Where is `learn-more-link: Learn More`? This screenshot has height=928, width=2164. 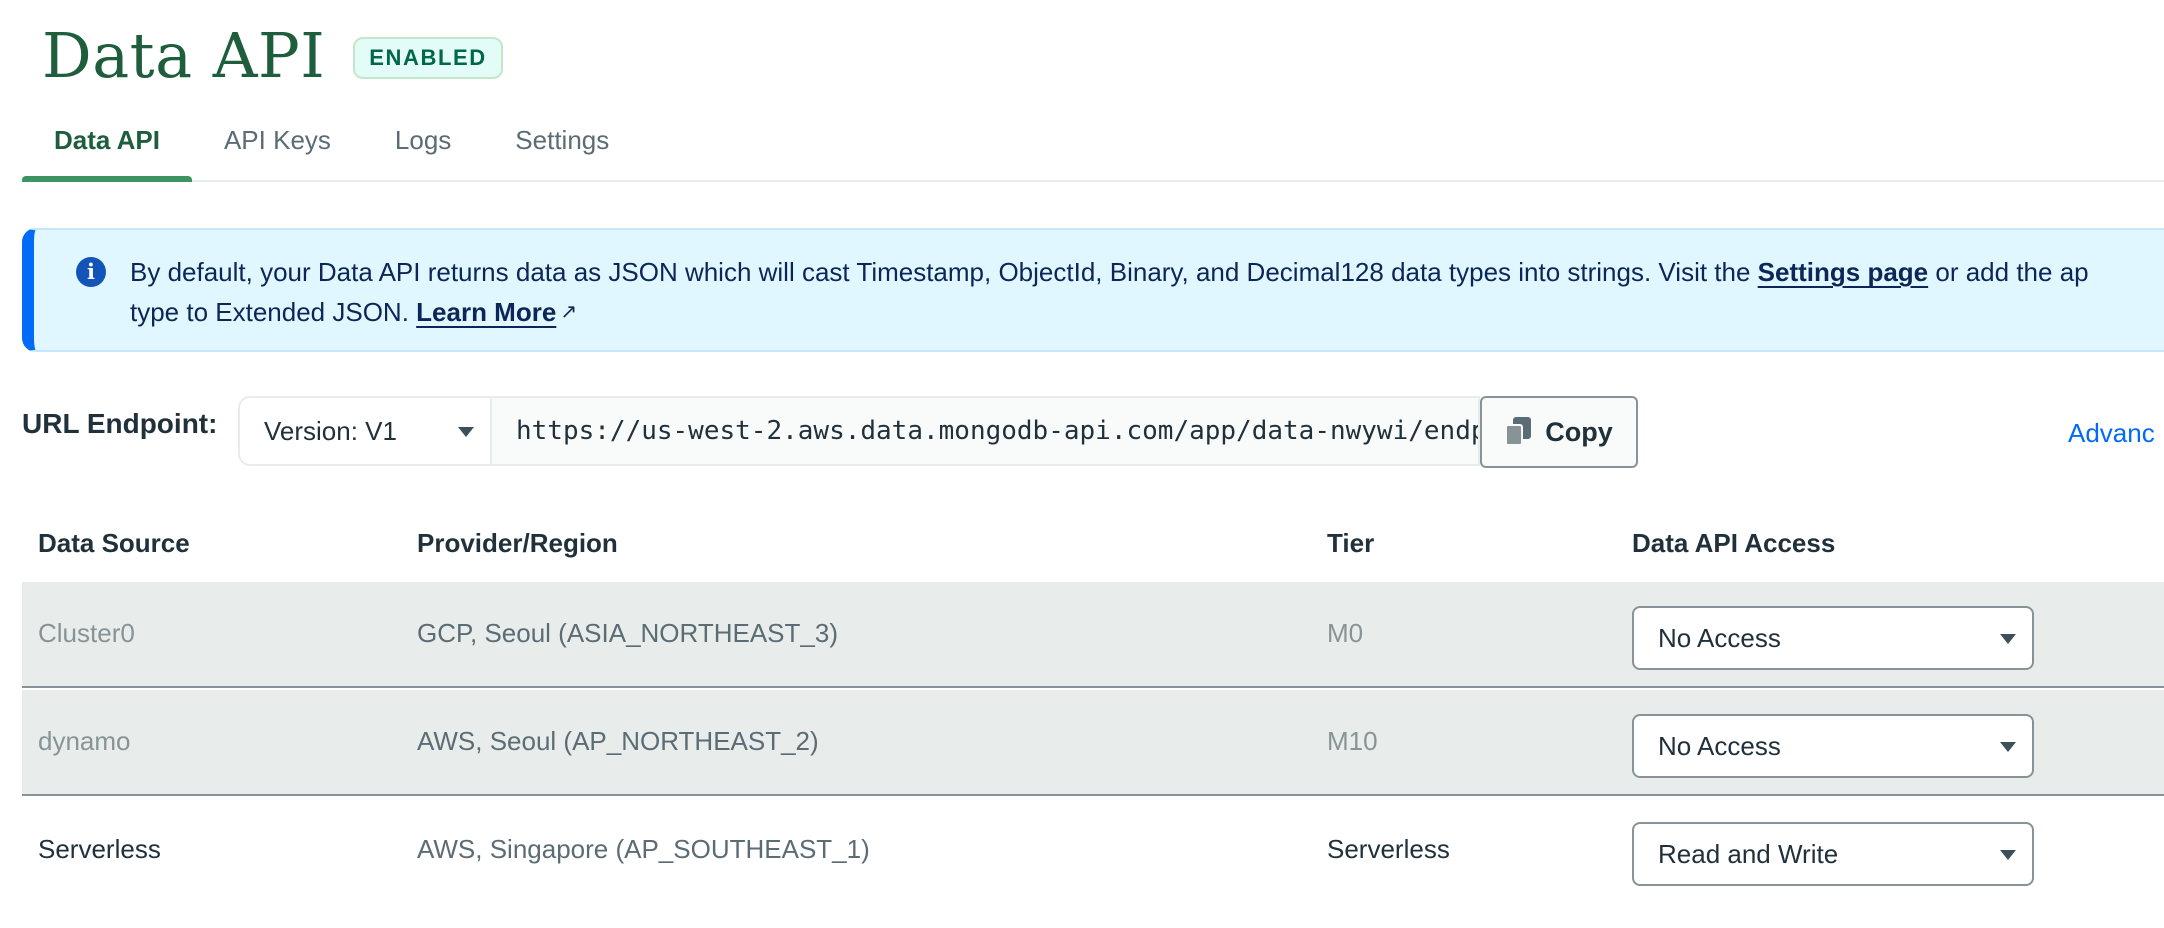
learn-more-link: Learn More is located at coordinates (486, 312).